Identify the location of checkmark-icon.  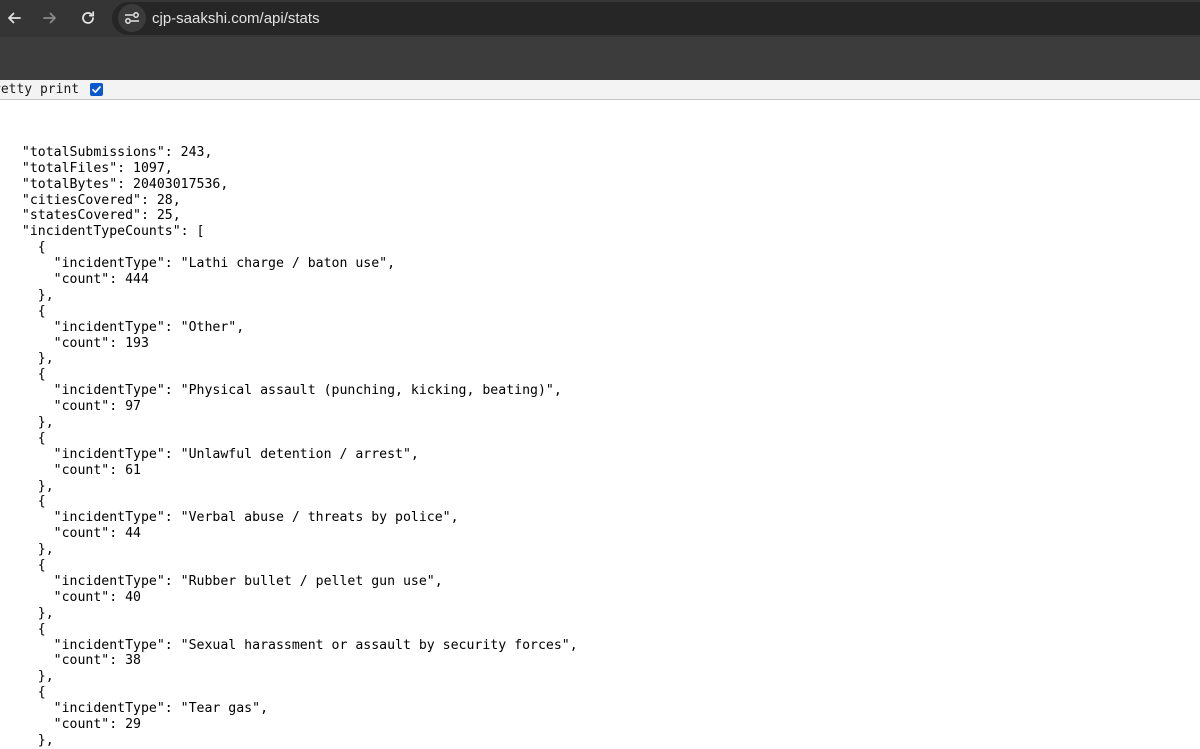
(96, 90).